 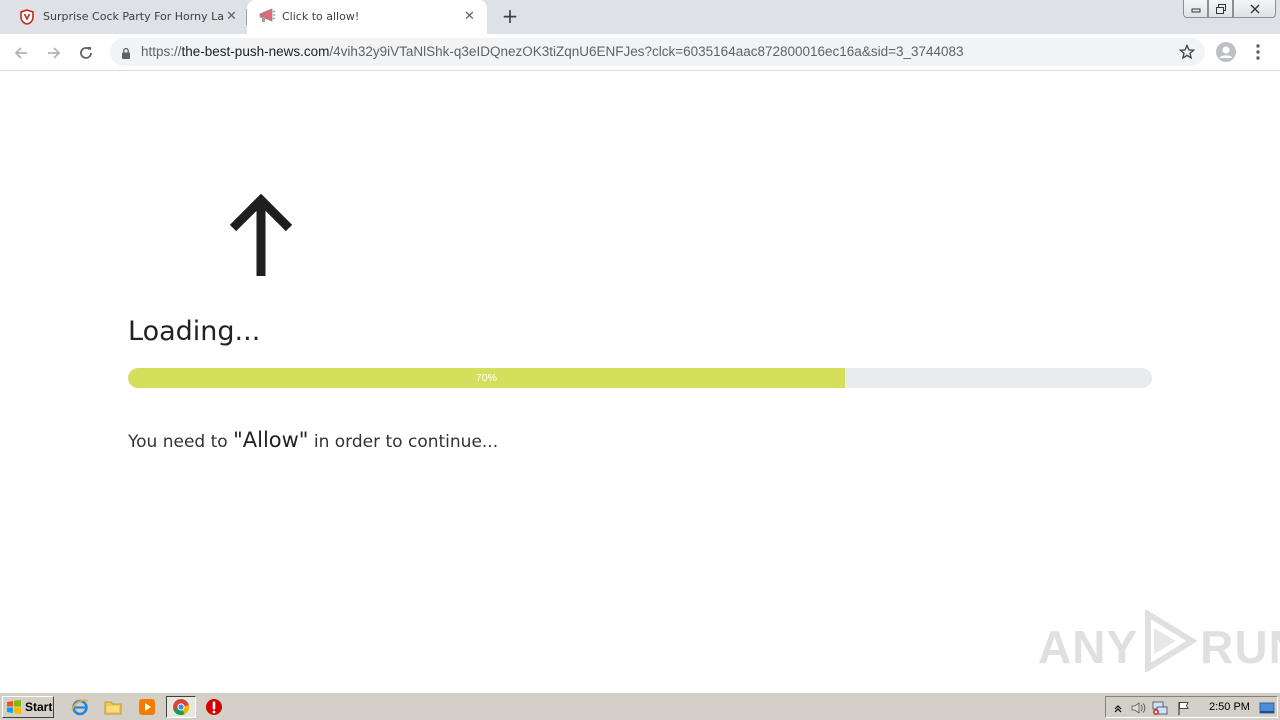 What do you see at coordinates (271, 440) in the screenshot?
I see `allow-emphasis: "Allow"` at bounding box center [271, 440].